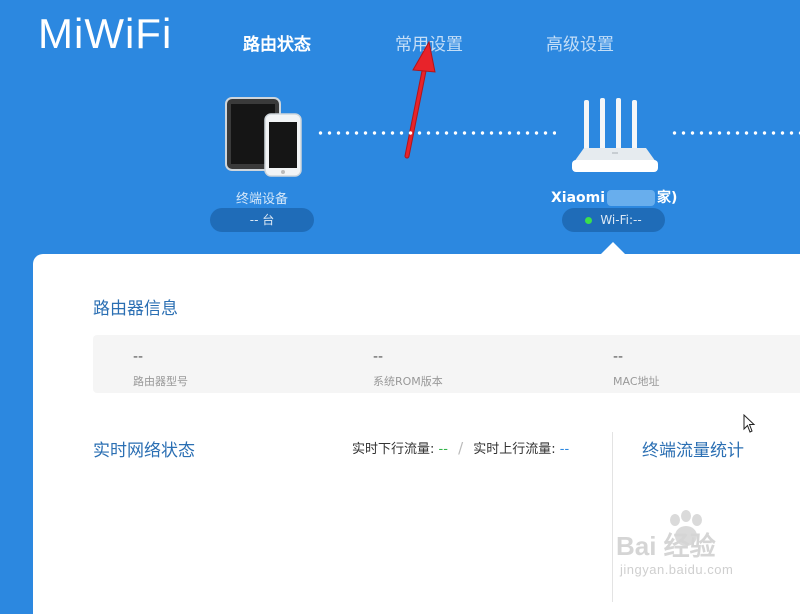  I want to click on upload-value: --, so click(564, 449).